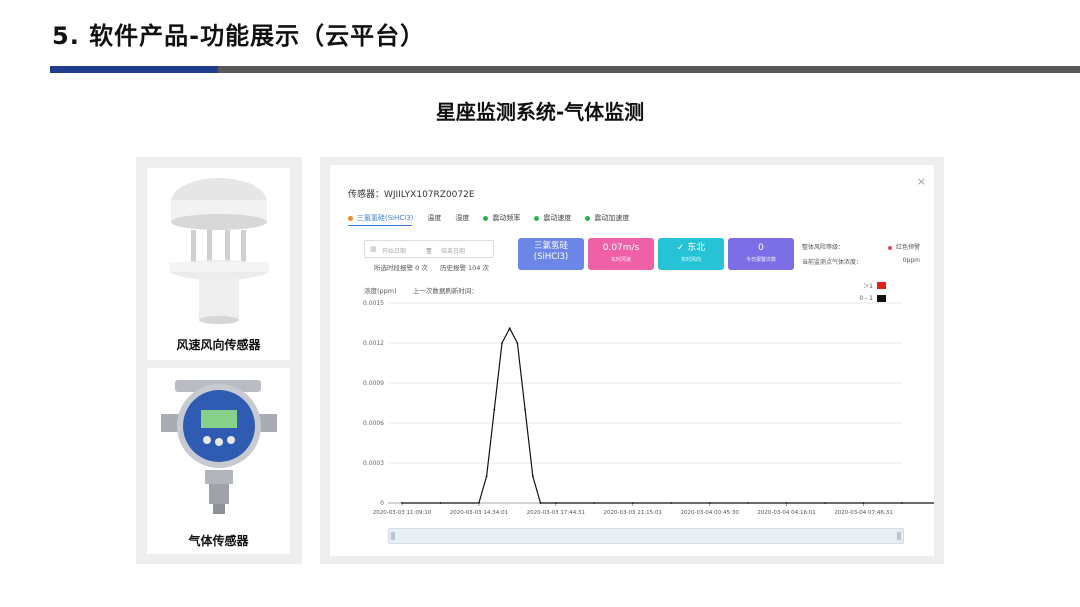  I want to click on y-tick-label: 0.0009, so click(373, 383).